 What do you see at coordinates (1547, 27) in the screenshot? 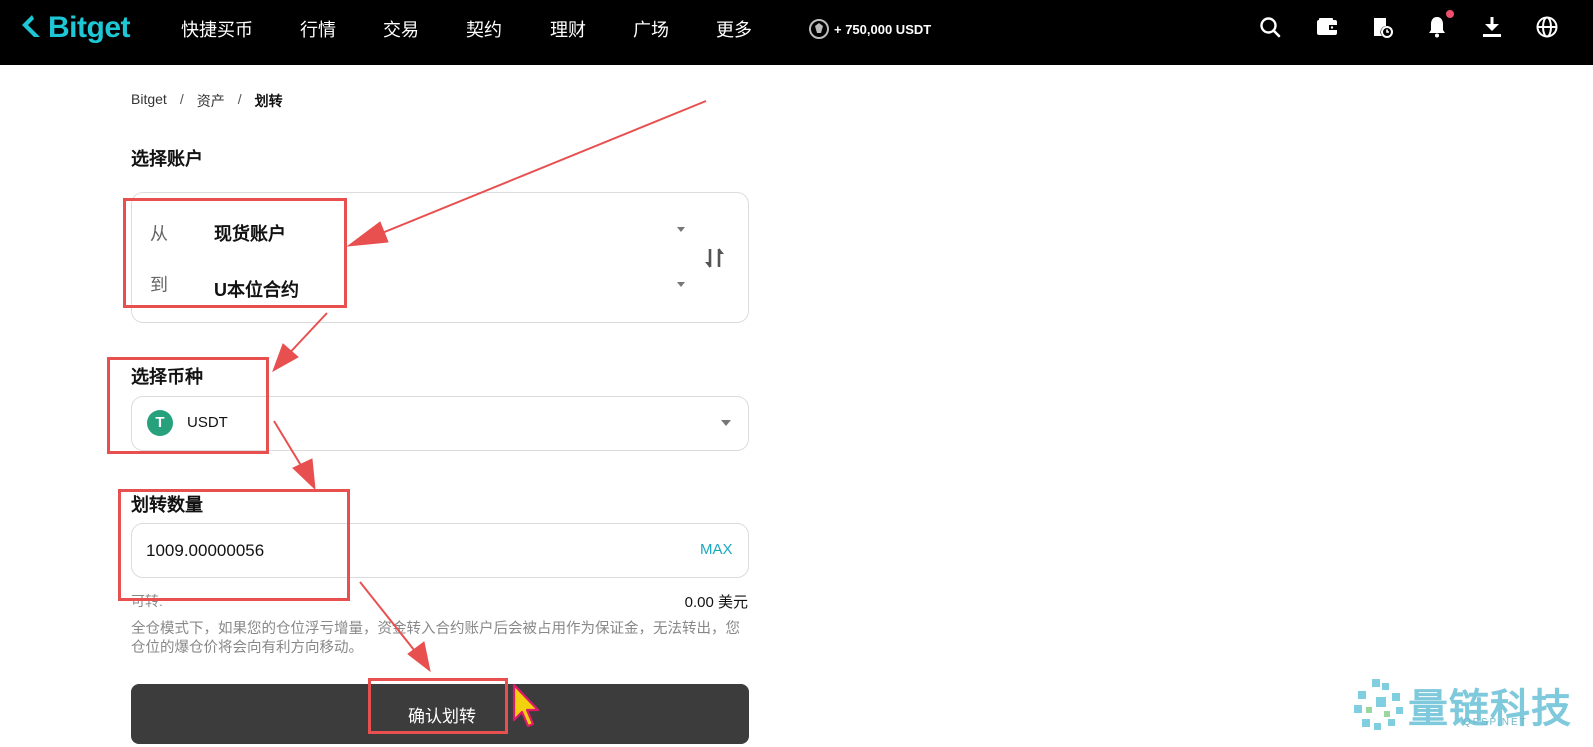
I see `globe-icon` at bounding box center [1547, 27].